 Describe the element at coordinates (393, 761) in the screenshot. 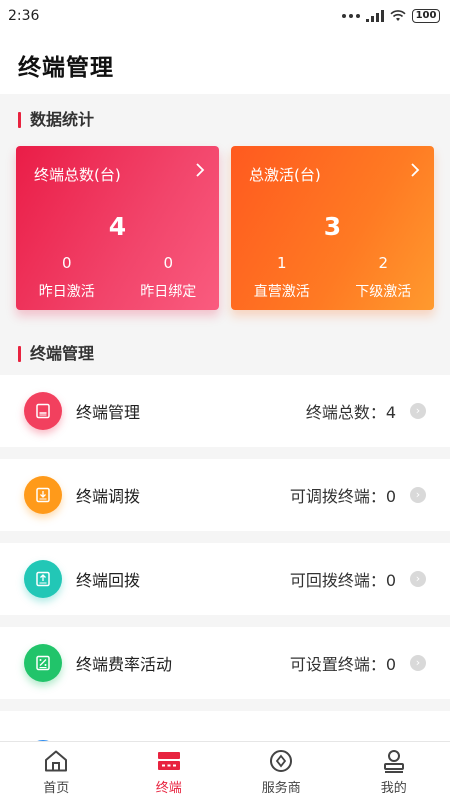

I see `profile-icon` at that location.